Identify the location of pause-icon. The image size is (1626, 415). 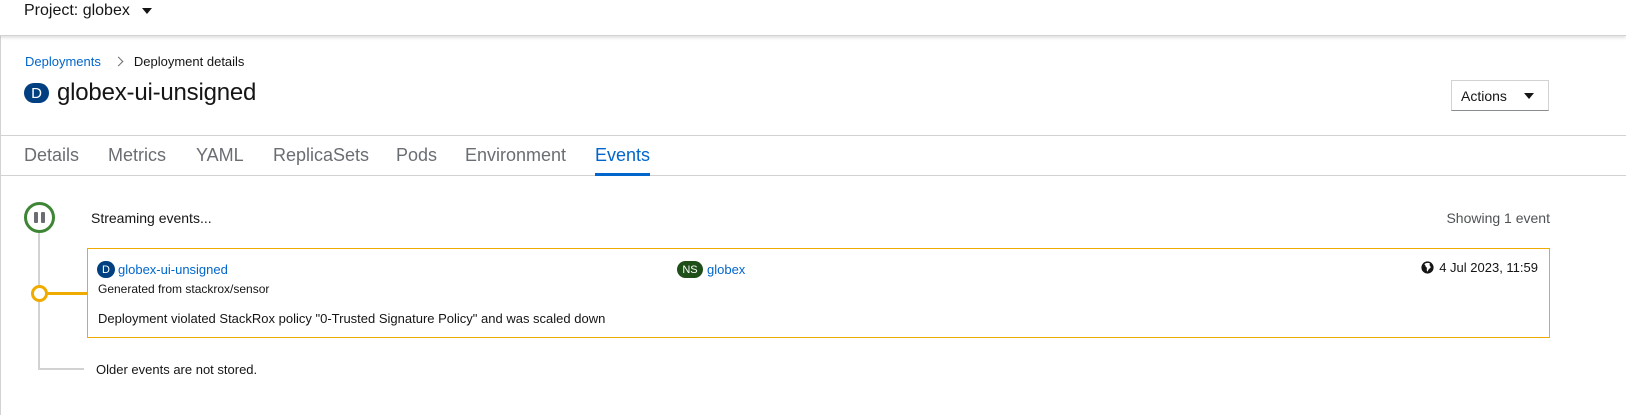
(36, 217).